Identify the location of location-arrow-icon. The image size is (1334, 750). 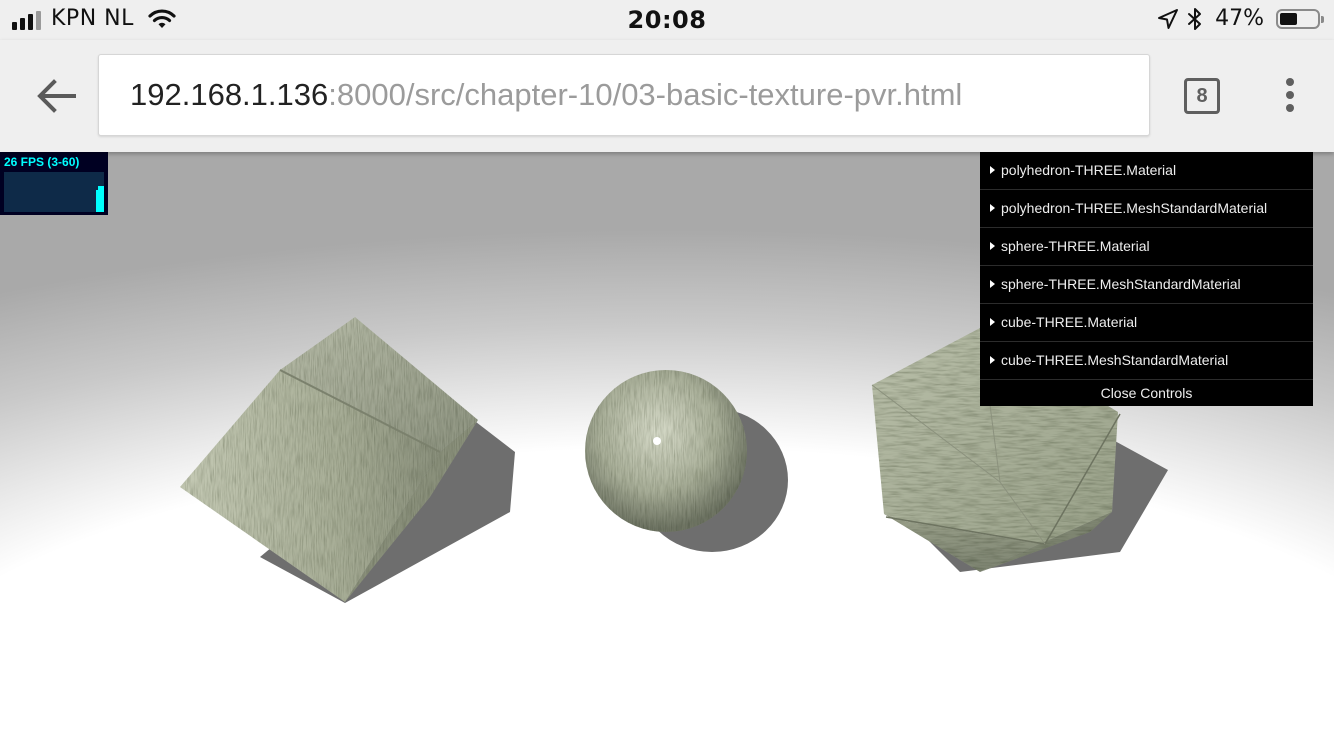
(1168, 18).